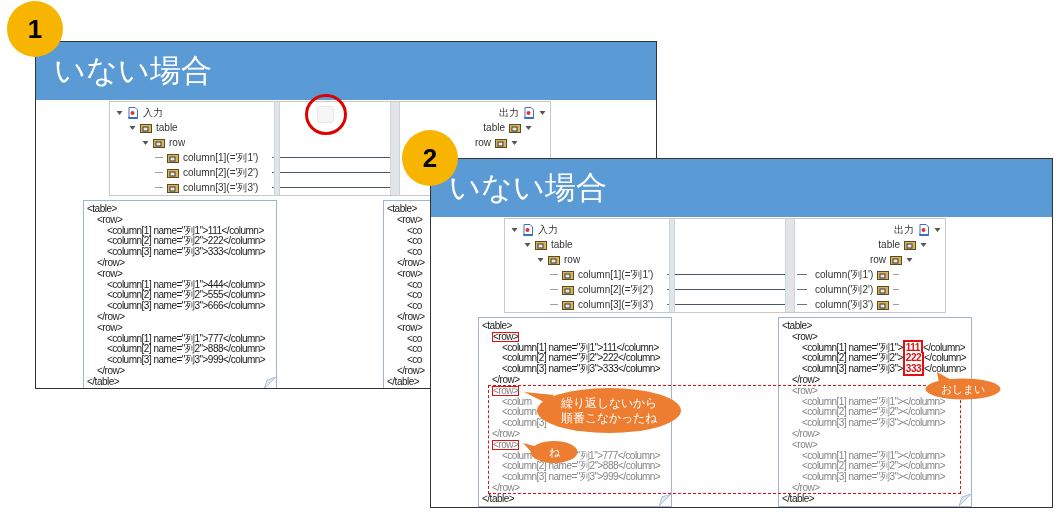  I want to click on tree-node-label: column('列3'), so click(844, 304).